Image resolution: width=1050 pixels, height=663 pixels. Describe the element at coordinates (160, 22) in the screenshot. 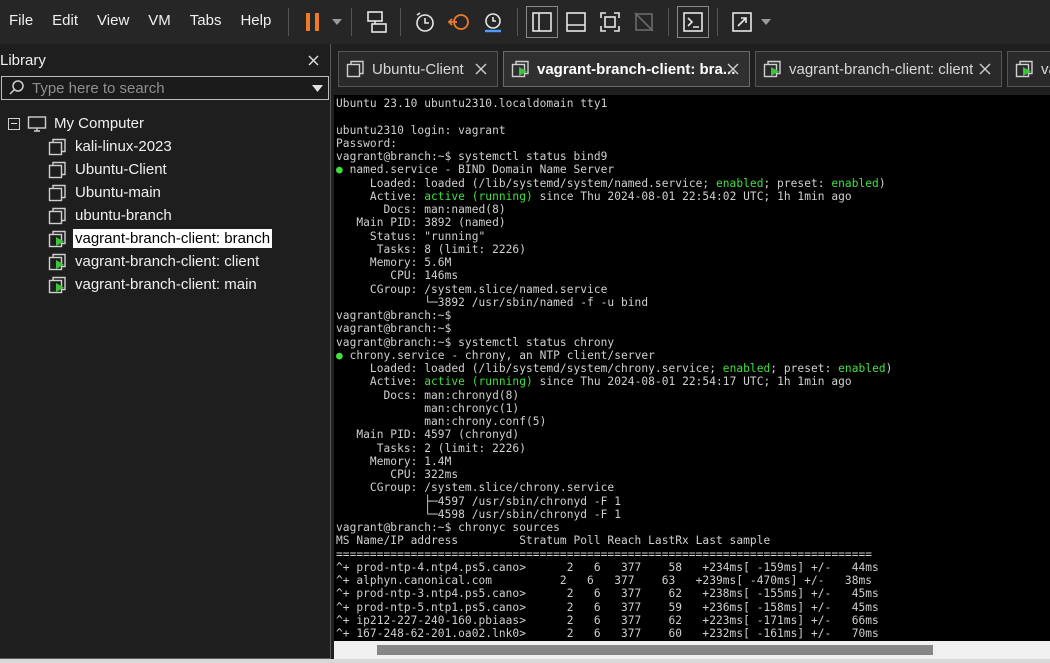

I see `menu-vm: VM` at that location.